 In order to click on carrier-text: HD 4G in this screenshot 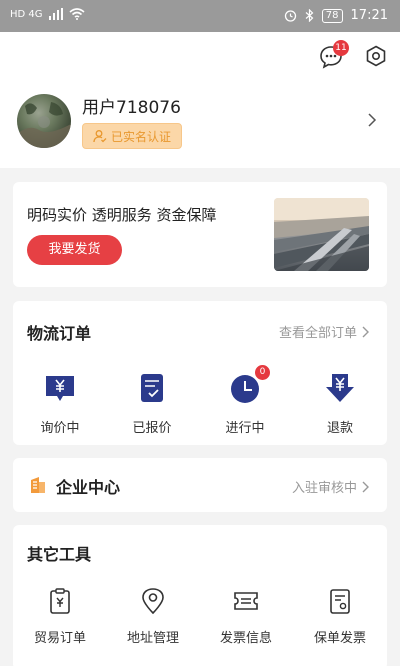, I will do `click(26, 14)`.